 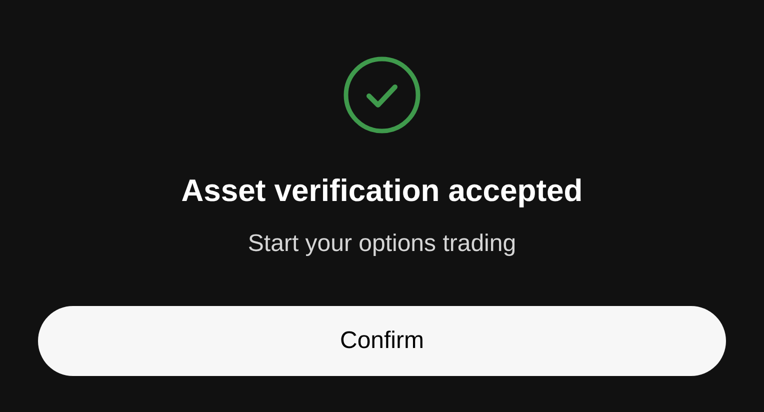 What do you see at coordinates (382, 191) in the screenshot?
I see `title: Asset verification accepted` at bounding box center [382, 191].